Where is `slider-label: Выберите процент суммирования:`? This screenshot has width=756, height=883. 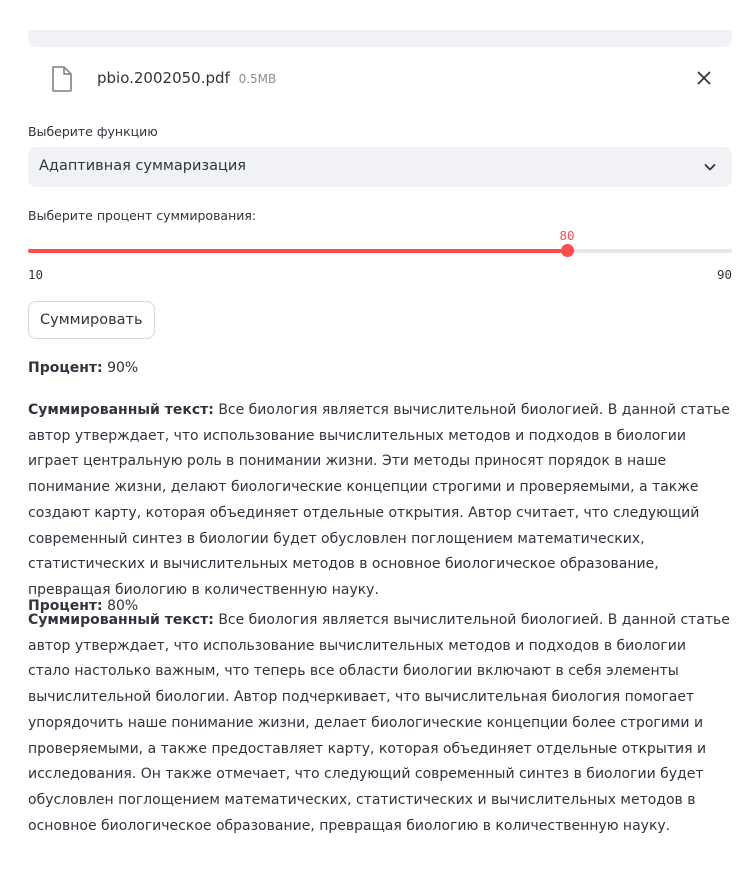
slider-label: Выберите процент суммирования: is located at coordinates (142, 215).